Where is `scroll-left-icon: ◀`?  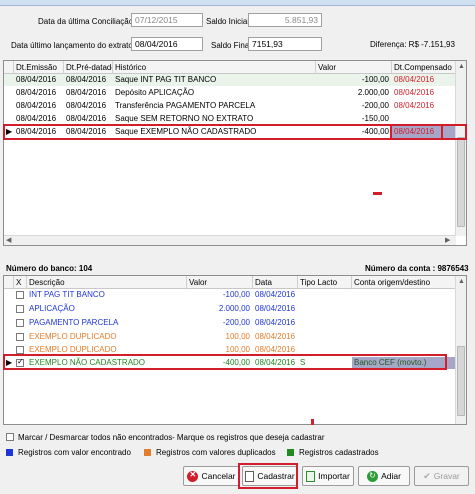 scroll-left-icon: ◀ is located at coordinates (8, 240).